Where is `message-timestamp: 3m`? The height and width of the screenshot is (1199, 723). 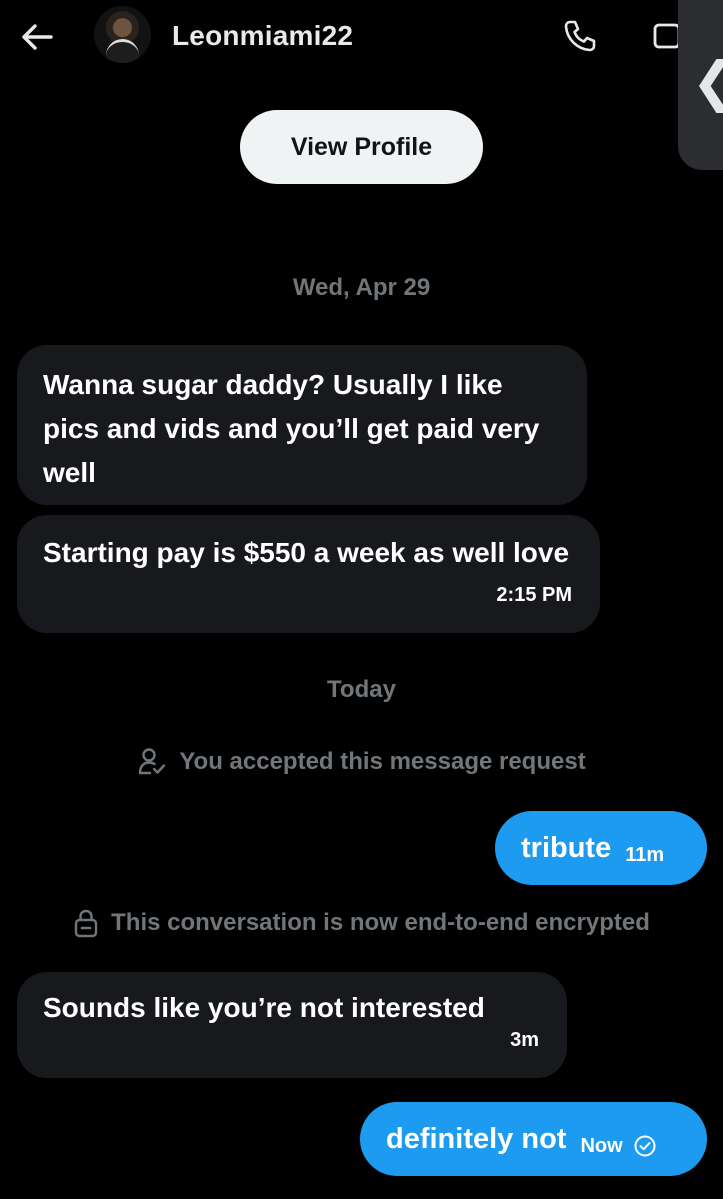
message-timestamp: 3m is located at coordinates (524, 1040).